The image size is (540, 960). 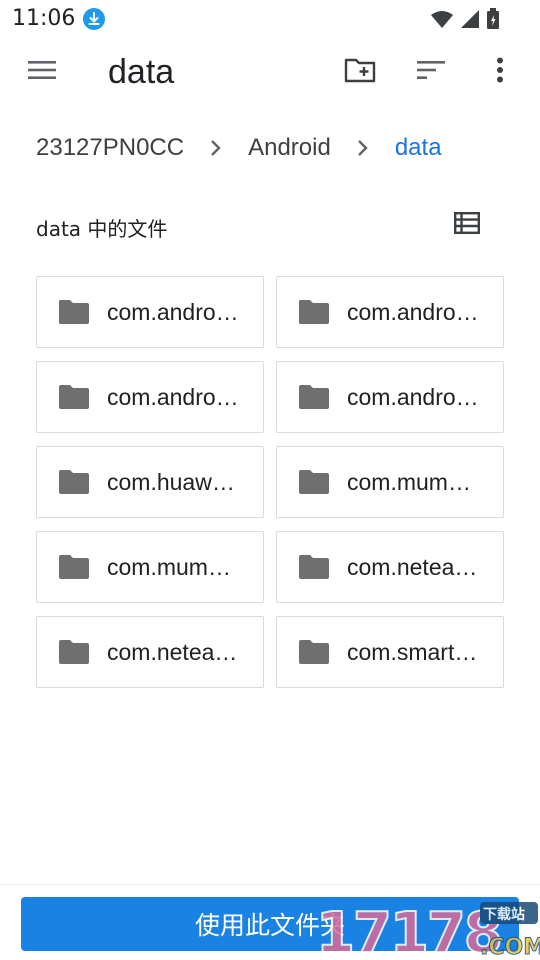 I want to click on list-view-icon, so click(x=467, y=225).